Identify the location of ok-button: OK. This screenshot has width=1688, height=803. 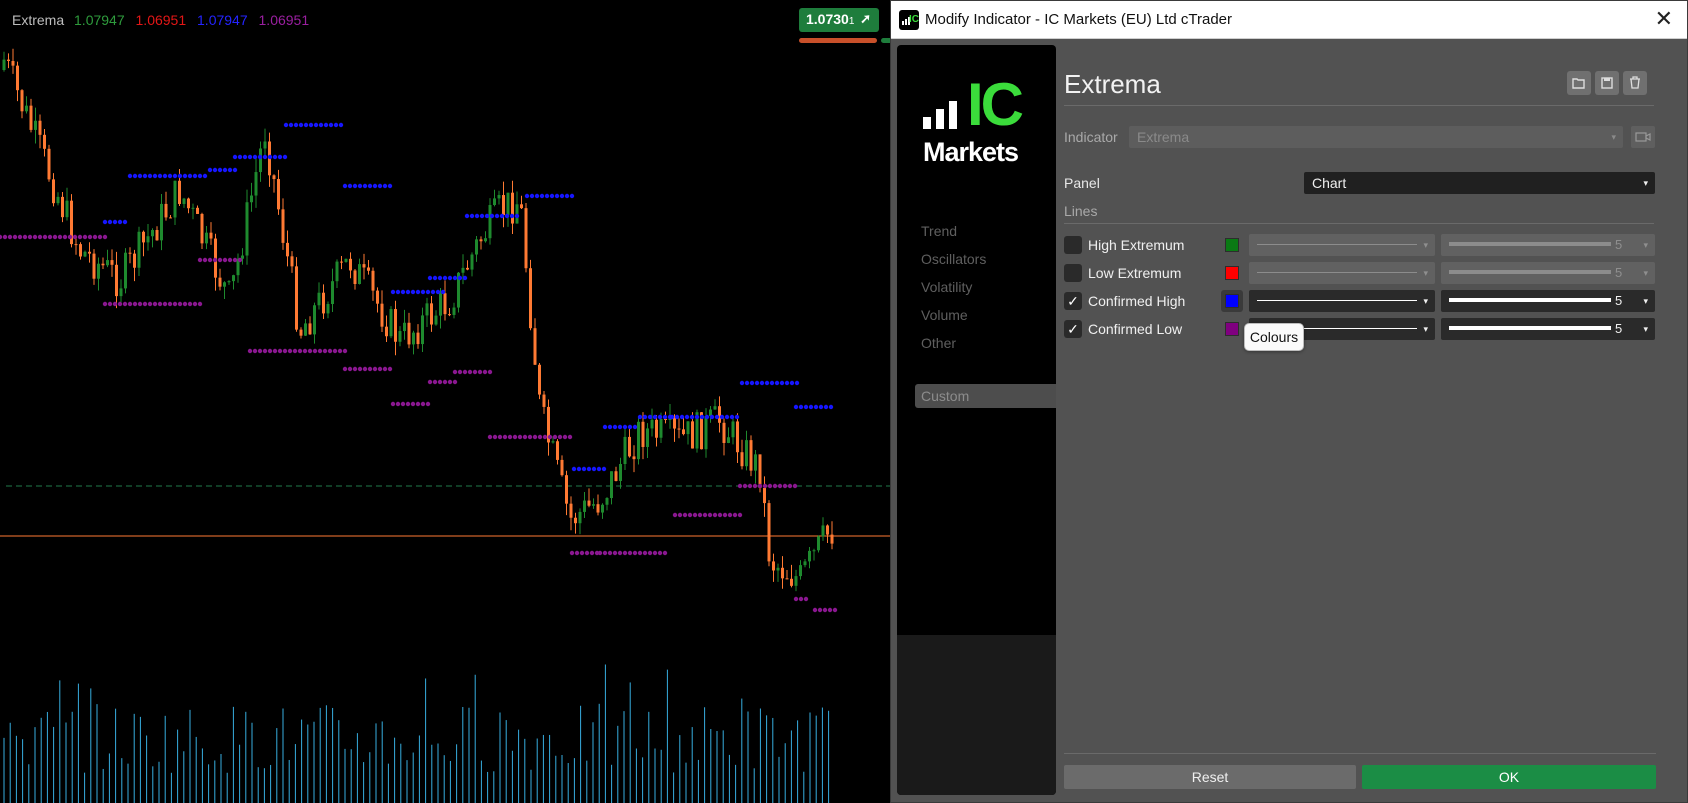
(1509, 777).